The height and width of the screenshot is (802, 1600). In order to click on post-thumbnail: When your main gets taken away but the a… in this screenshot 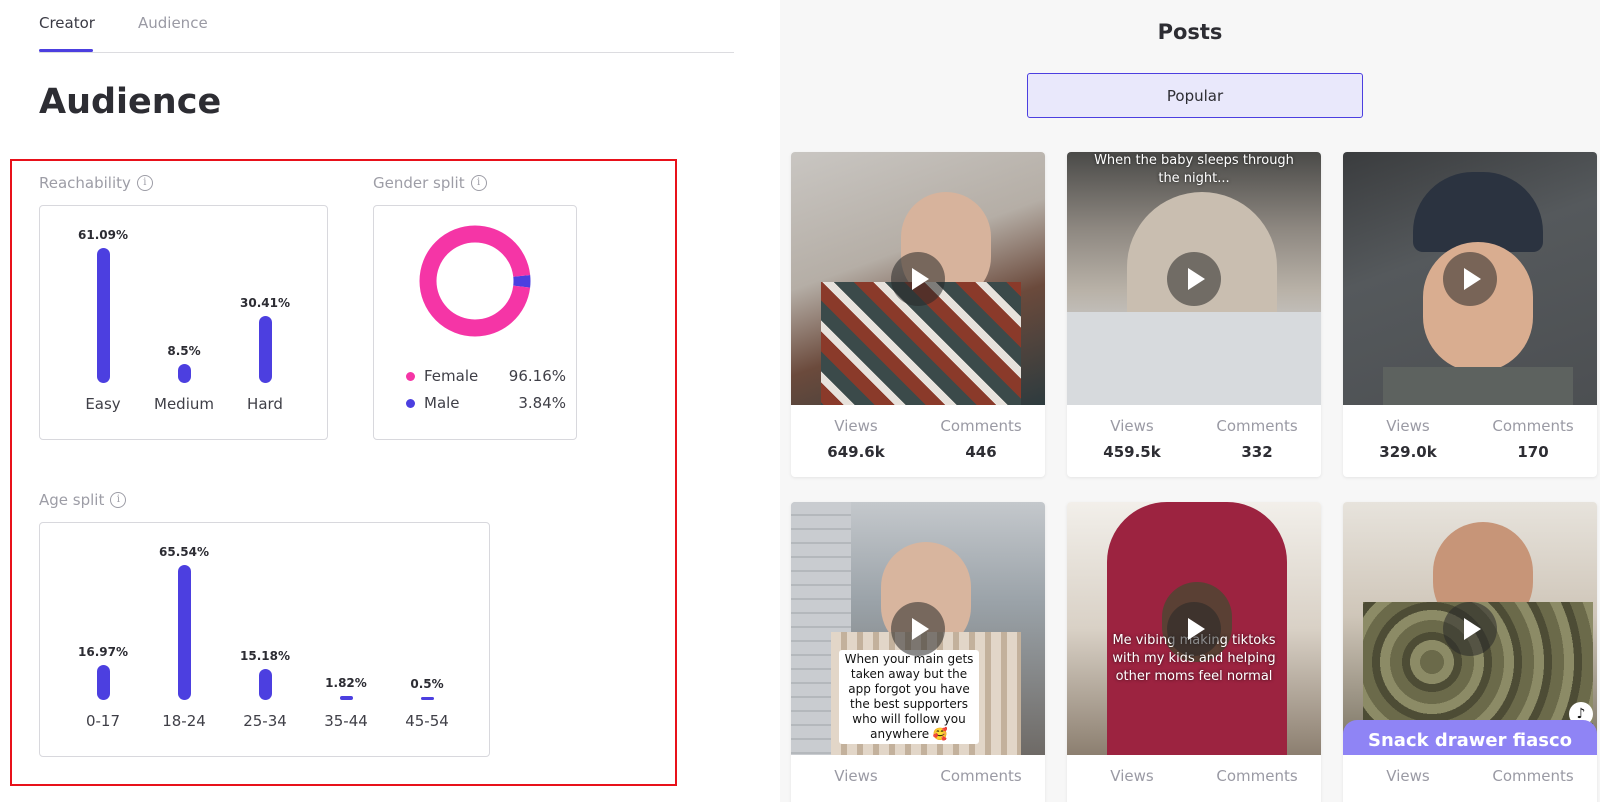, I will do `click(918, 628)`.